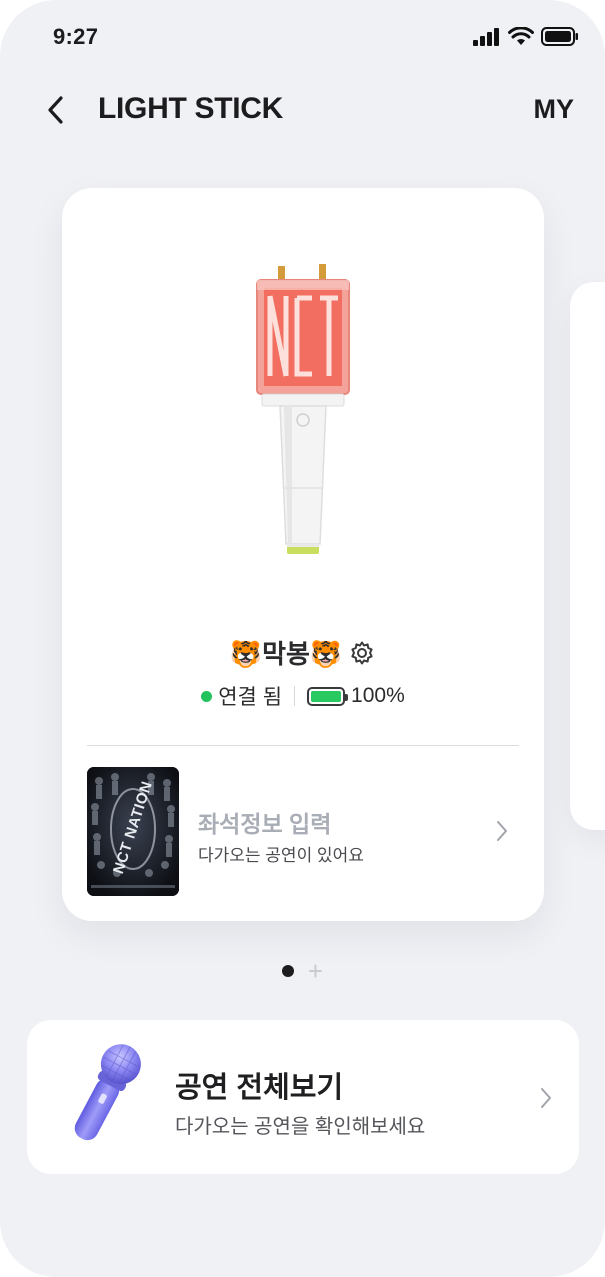 This screenshot has height=1277, width=605. What do you see at coordinates (107, 1092) in the screenshot?
I see `microphone-icon` at bounding box center [107, 1092].